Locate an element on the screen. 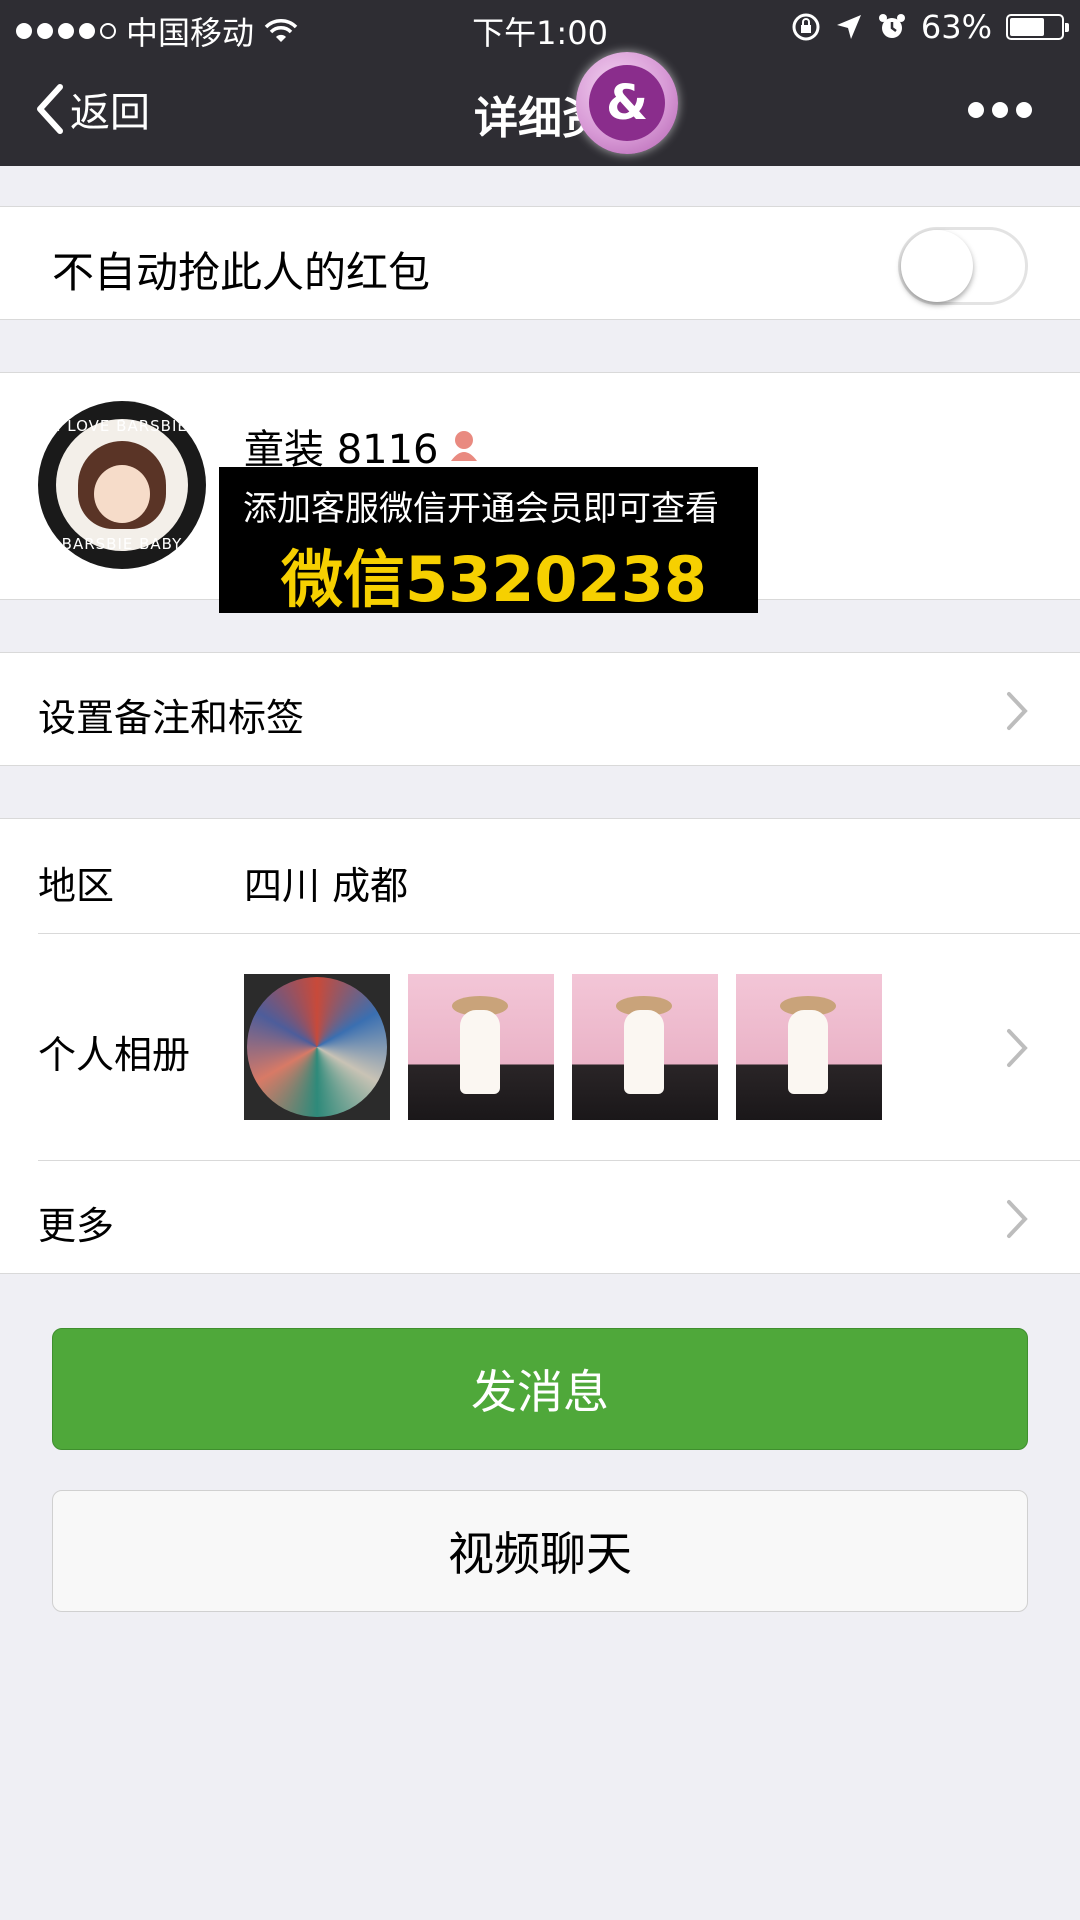 Image resolution: width=1080 pixels, height=1920 pixels. red-packet-label: 不自动抢此人的红包 is located at coordinates (241, 272).